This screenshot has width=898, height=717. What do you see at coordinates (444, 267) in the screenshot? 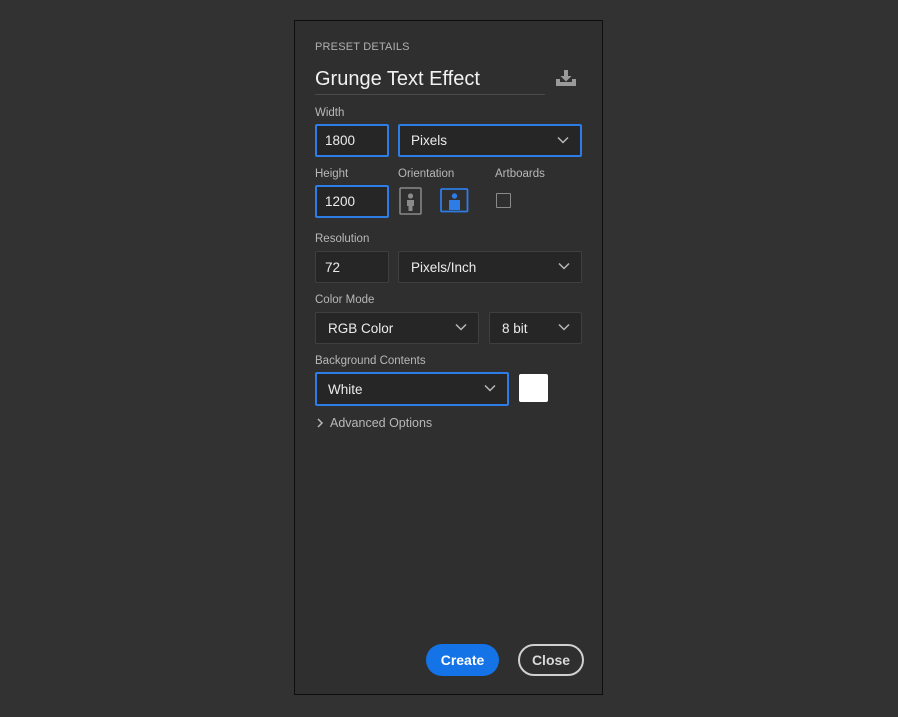
I see `resolution-unit-value: Pixels/Inch` at bounding box center [444, 267].